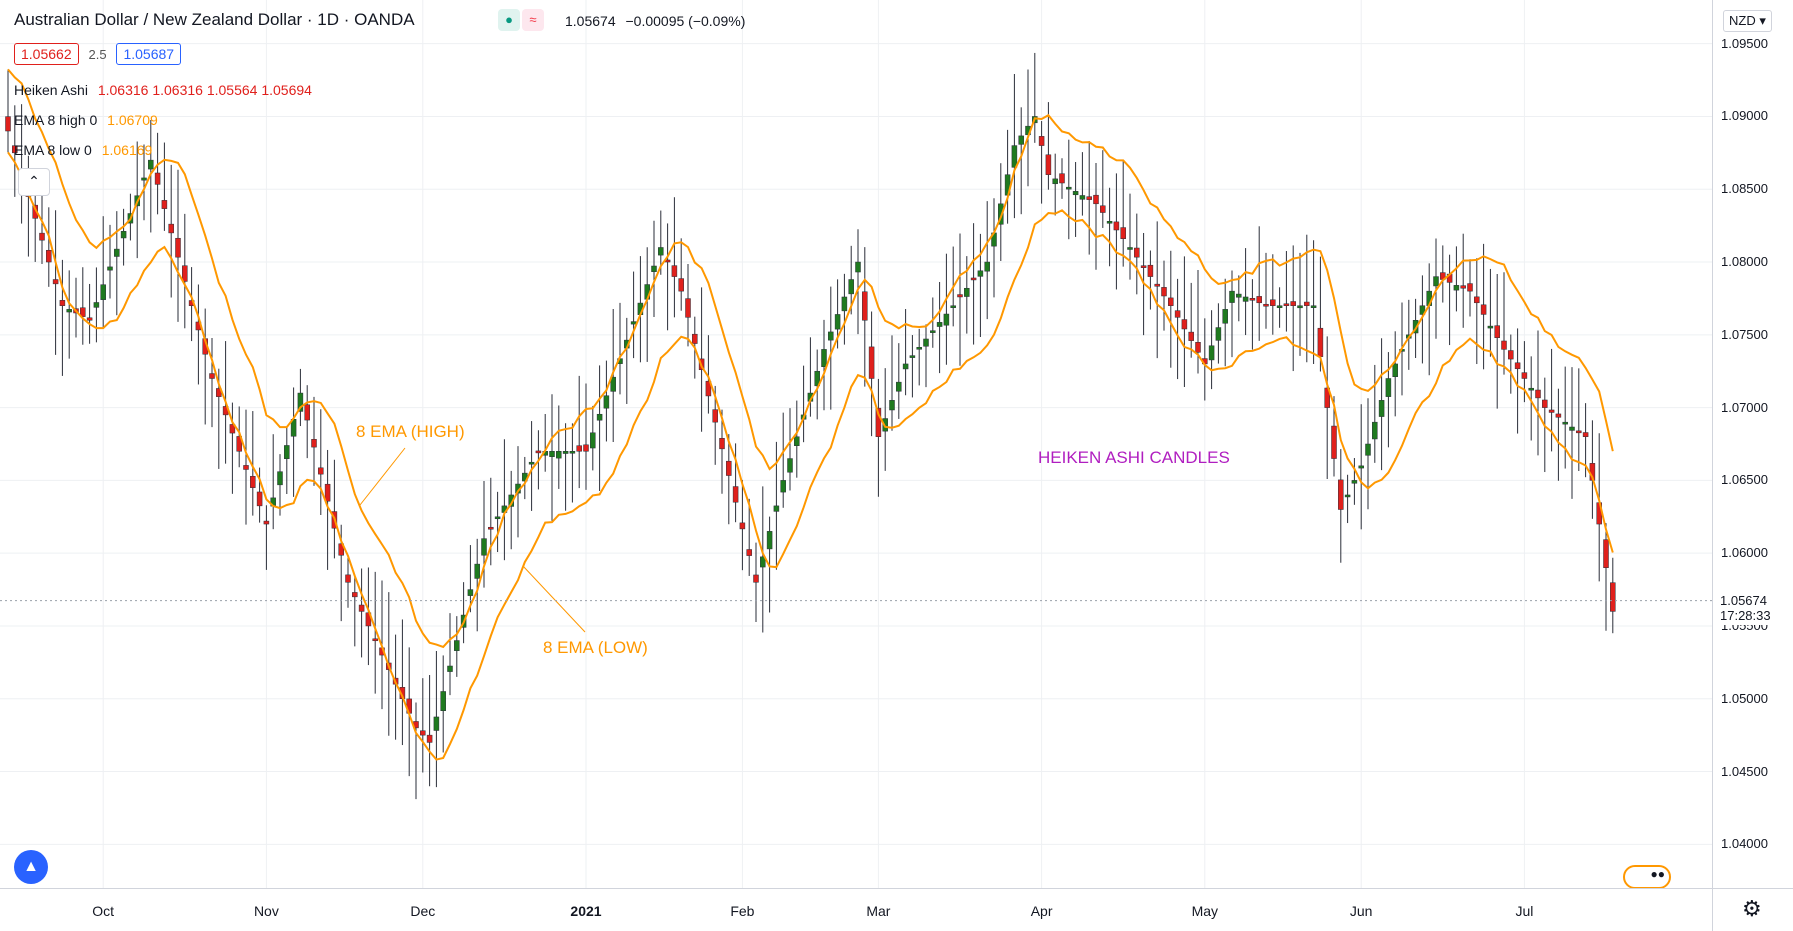  Describe the element at coordinates (1744, 698) in the screenshot. I see `price-tick-label: 1.05000` at that location.